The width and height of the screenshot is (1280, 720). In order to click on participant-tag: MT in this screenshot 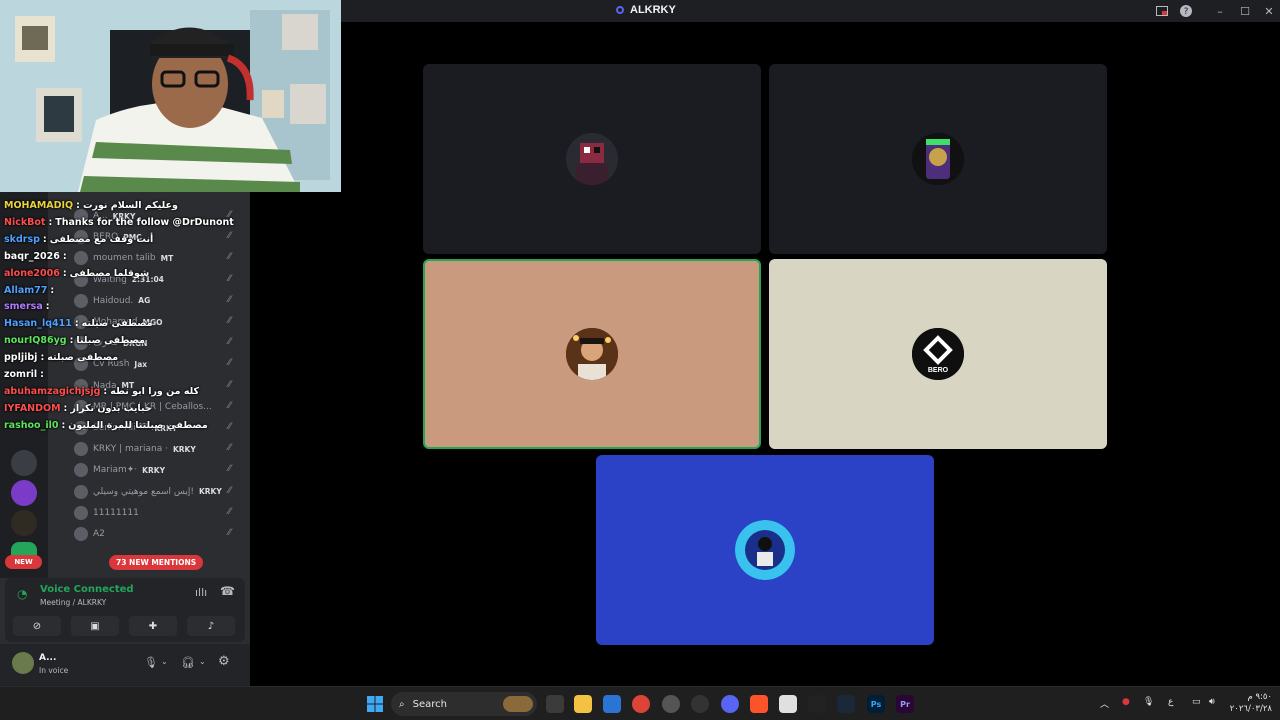, I will do `click(167, 258)`.